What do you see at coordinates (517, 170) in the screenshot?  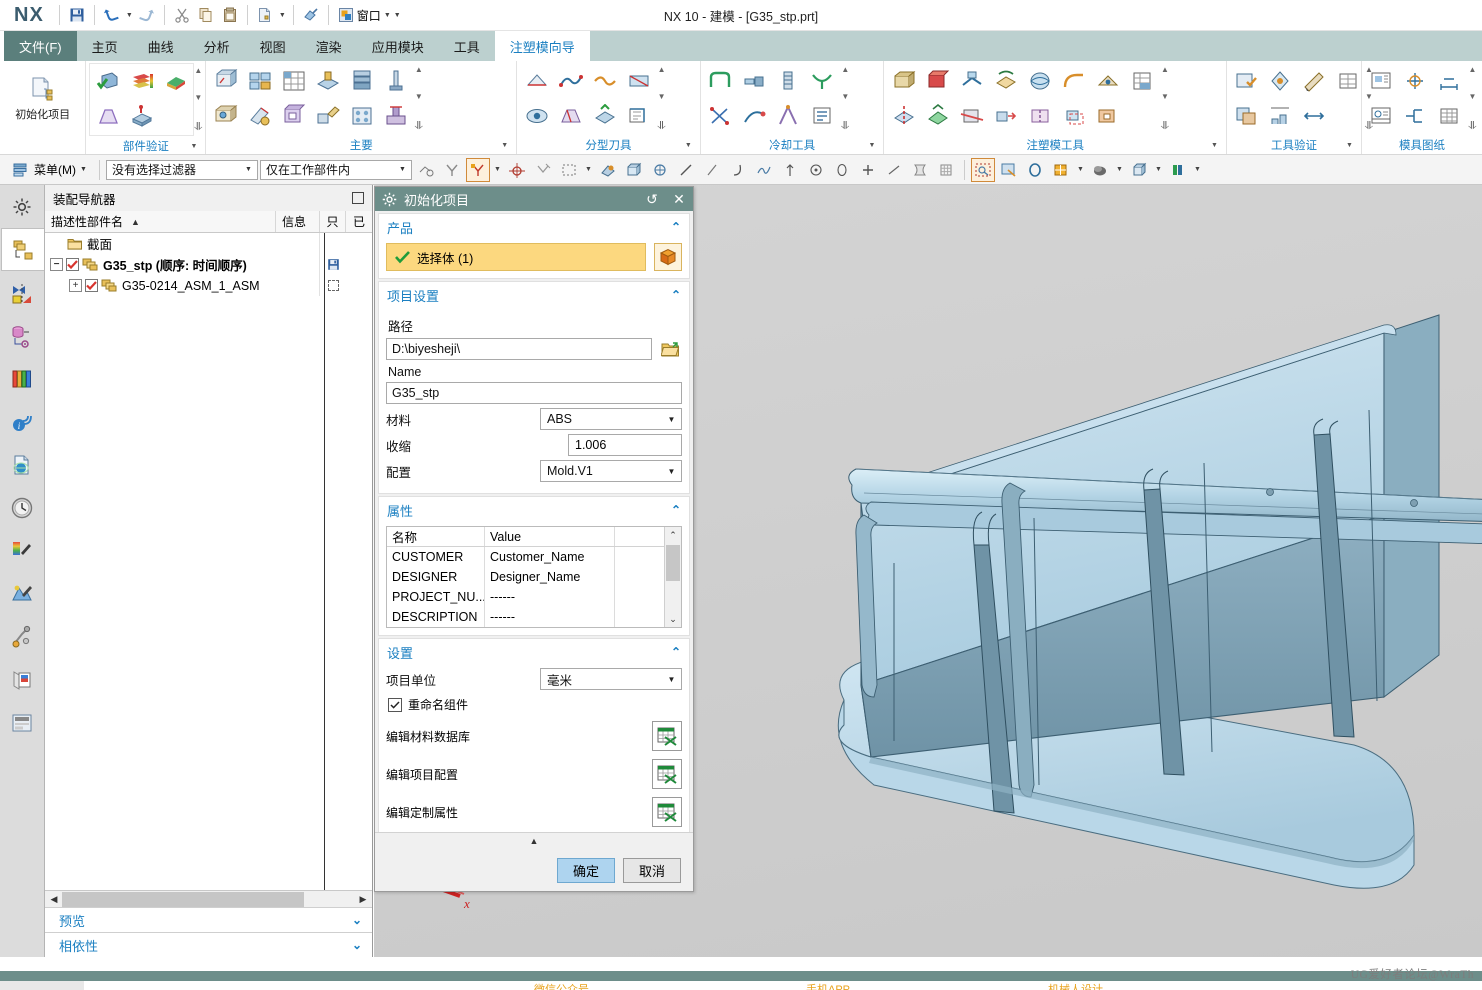 I see `snap-center-icon` at bounding box center [517, 170].